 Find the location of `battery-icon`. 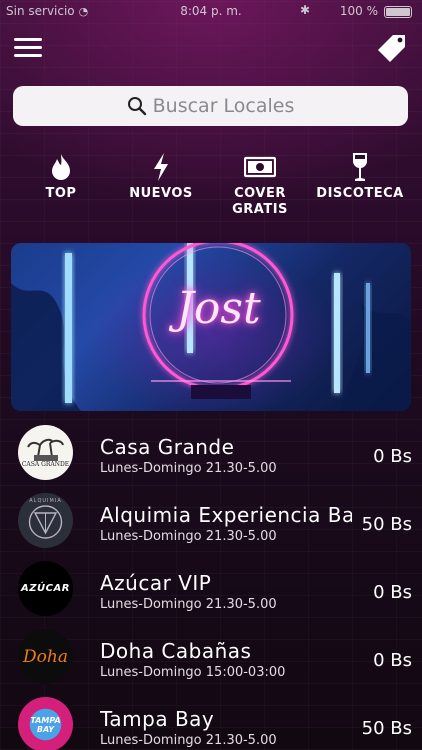

battery-icon is located at coordinates (398, 12).